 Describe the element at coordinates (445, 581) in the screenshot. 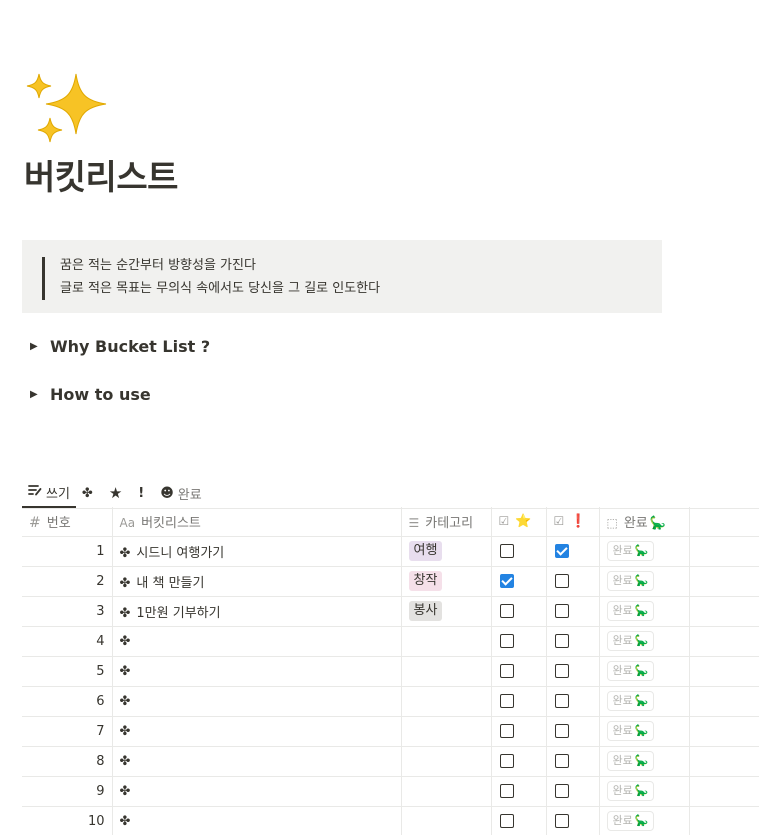

I see `row-category: 창작` at that location.